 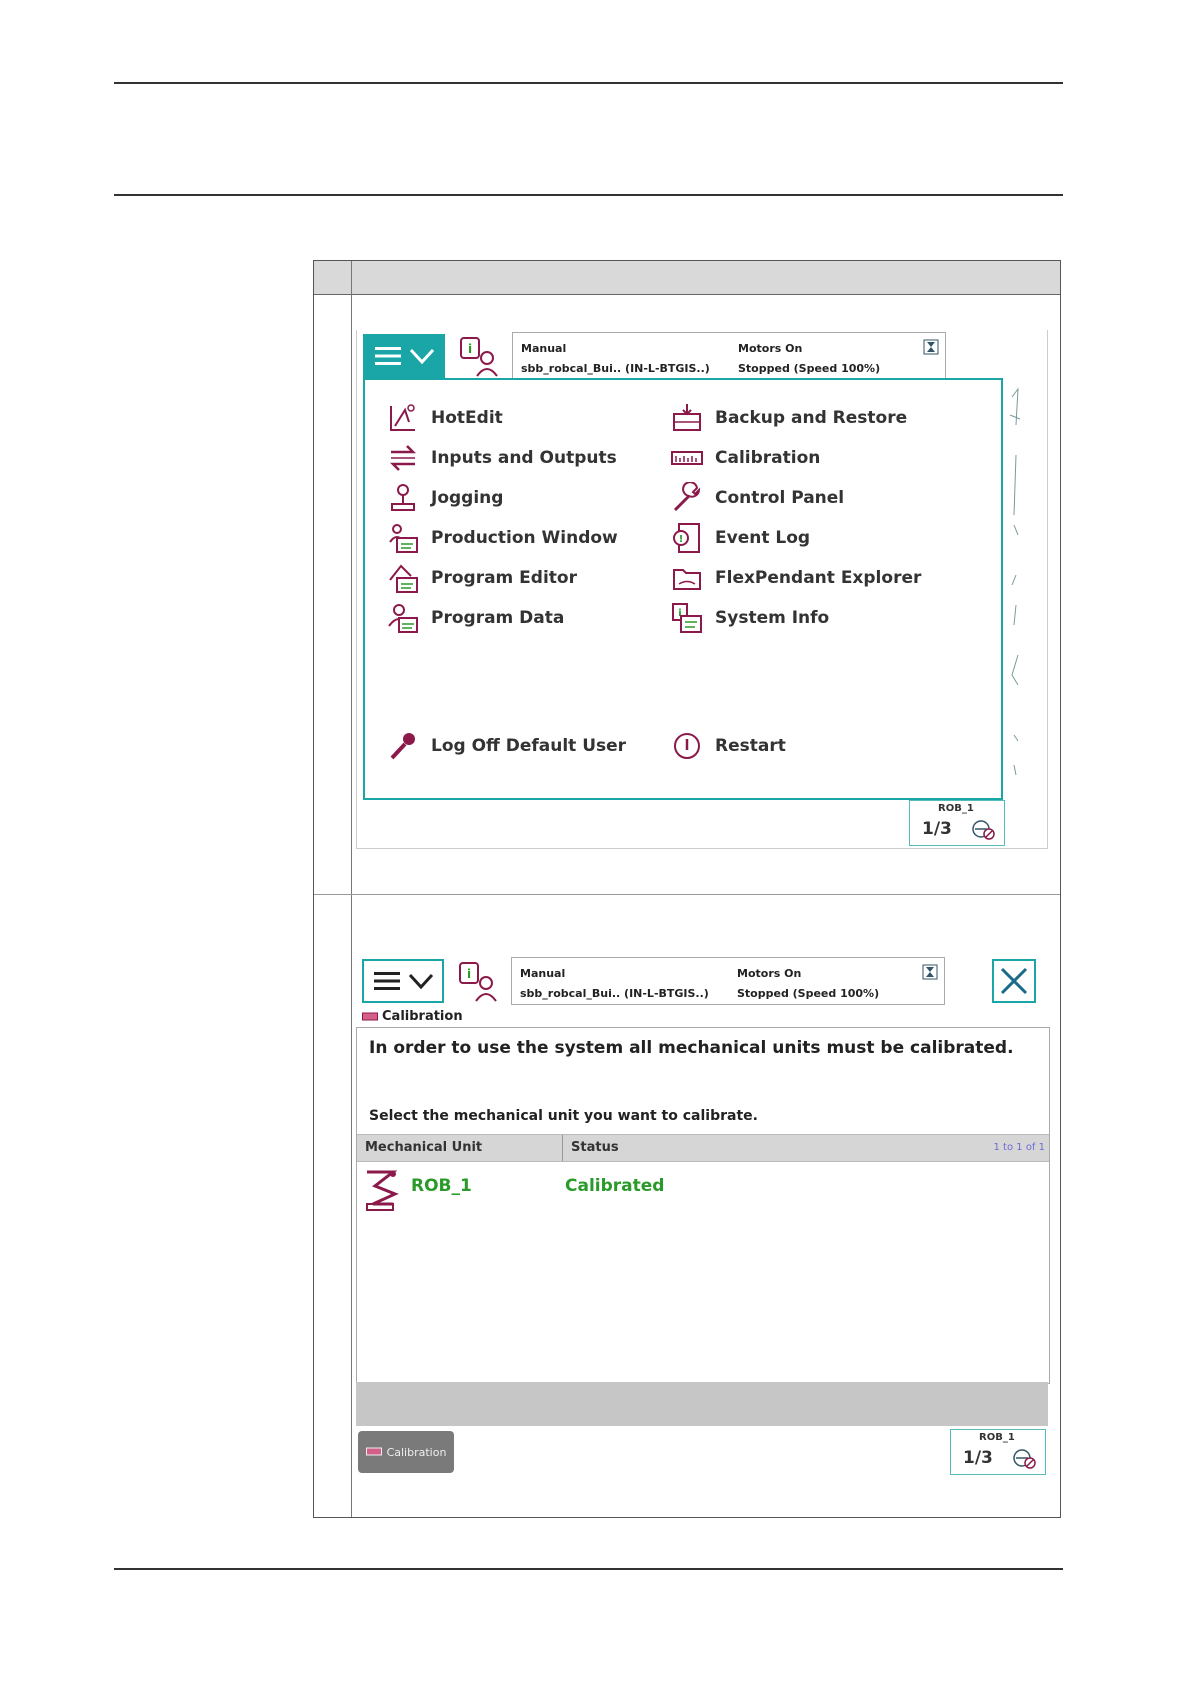 I want to click on menu-item-hotedit: HotEdit, so click(x=445, y=418).